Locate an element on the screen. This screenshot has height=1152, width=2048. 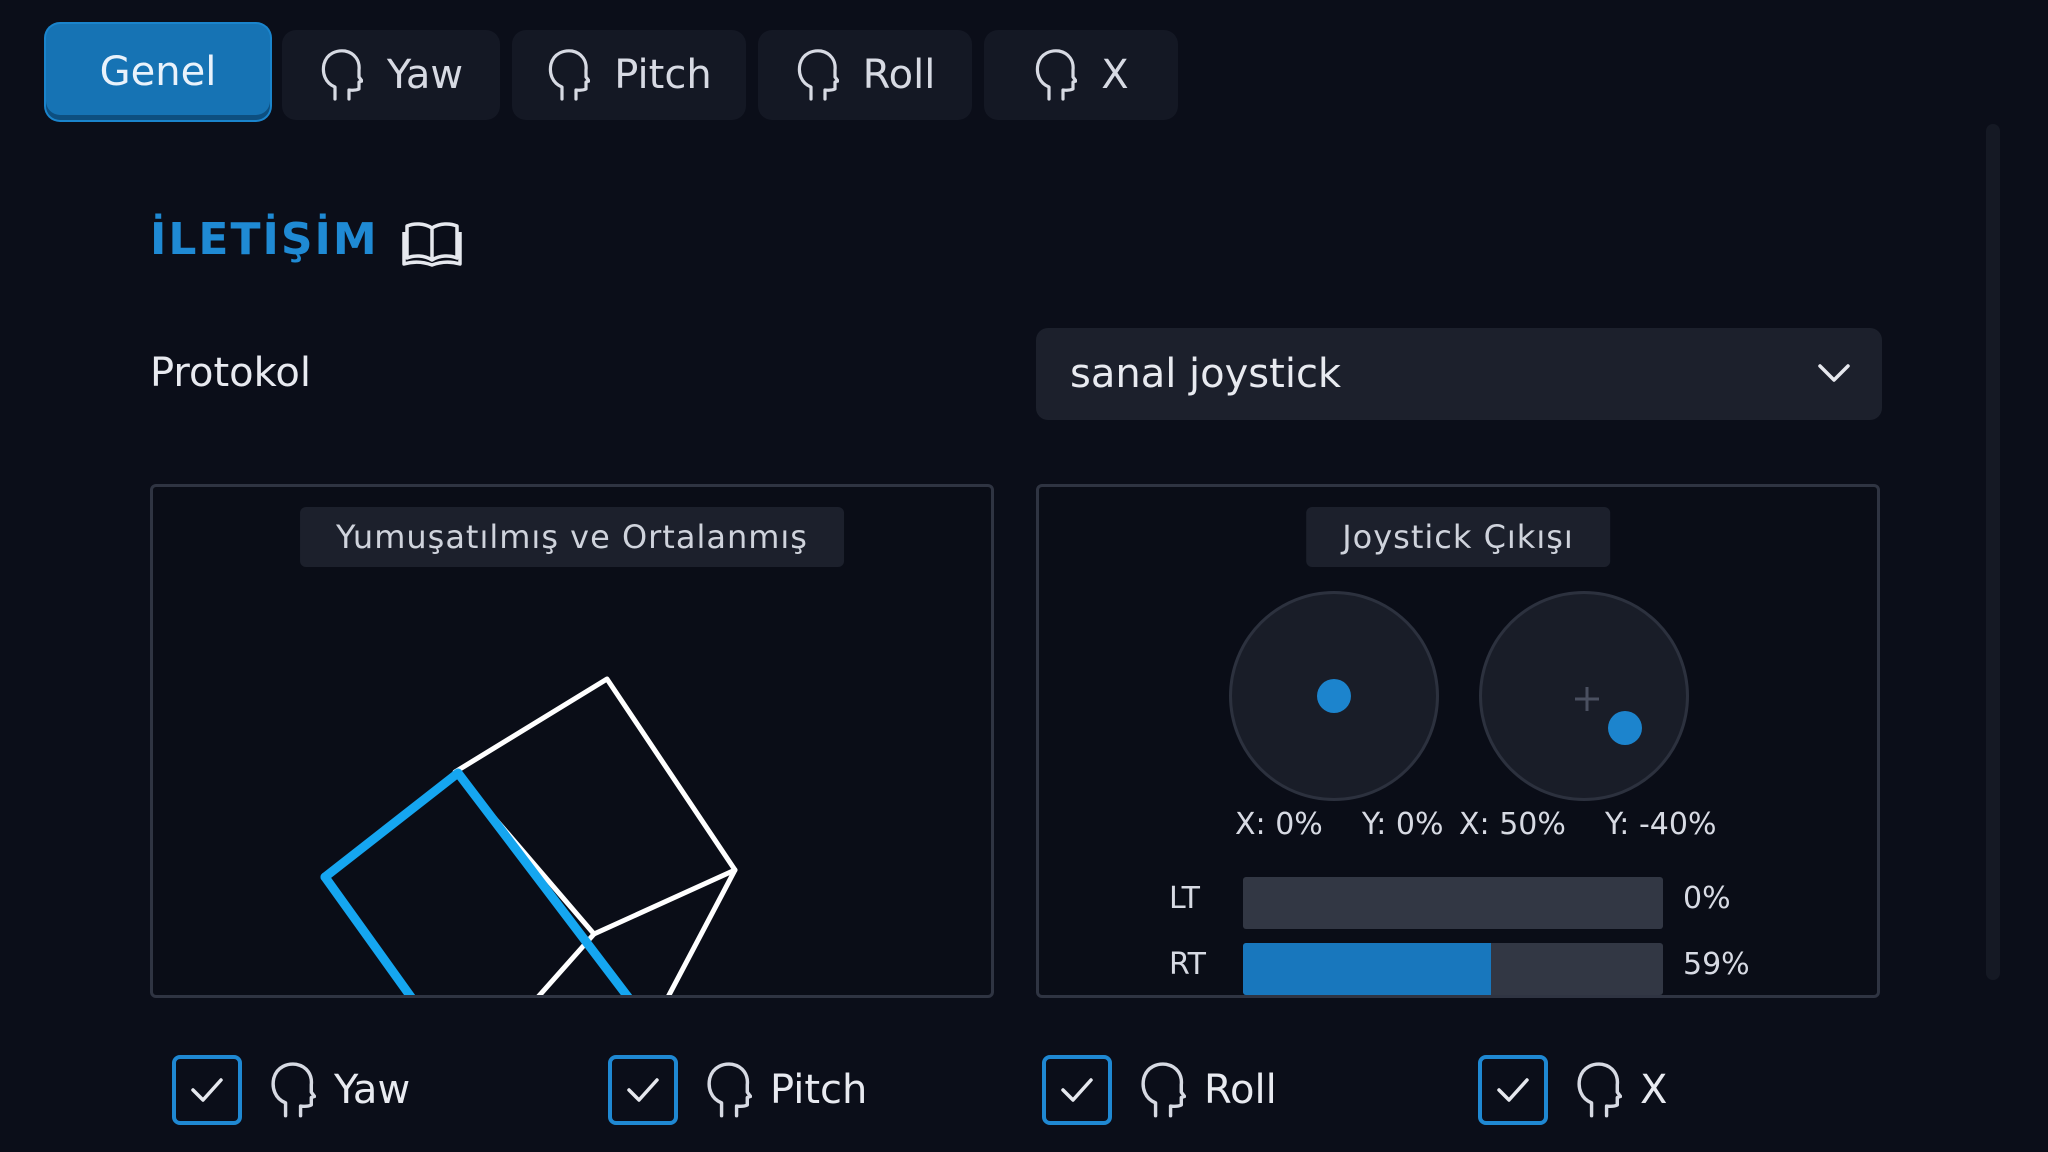
center-crosshair-icon is located at coordinates (1587, 699).